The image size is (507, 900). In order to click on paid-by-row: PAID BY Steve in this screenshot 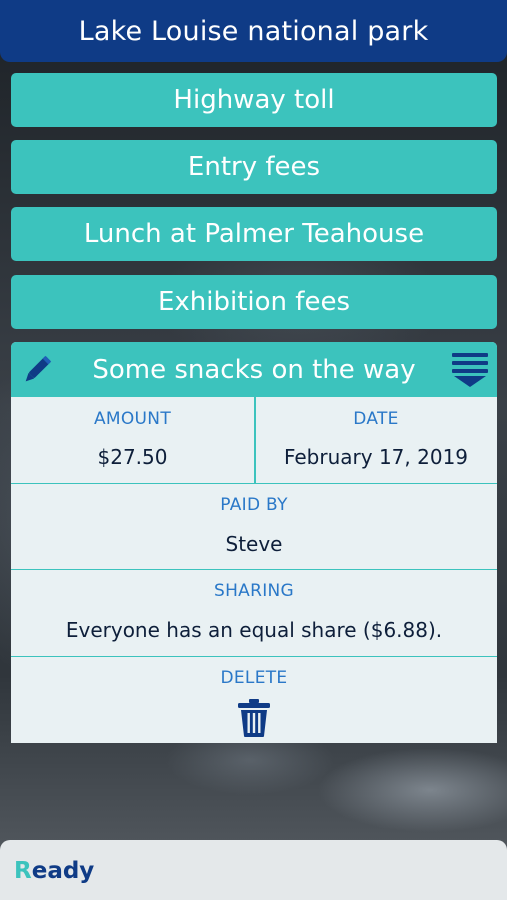, I will do `click(254, 526)`.